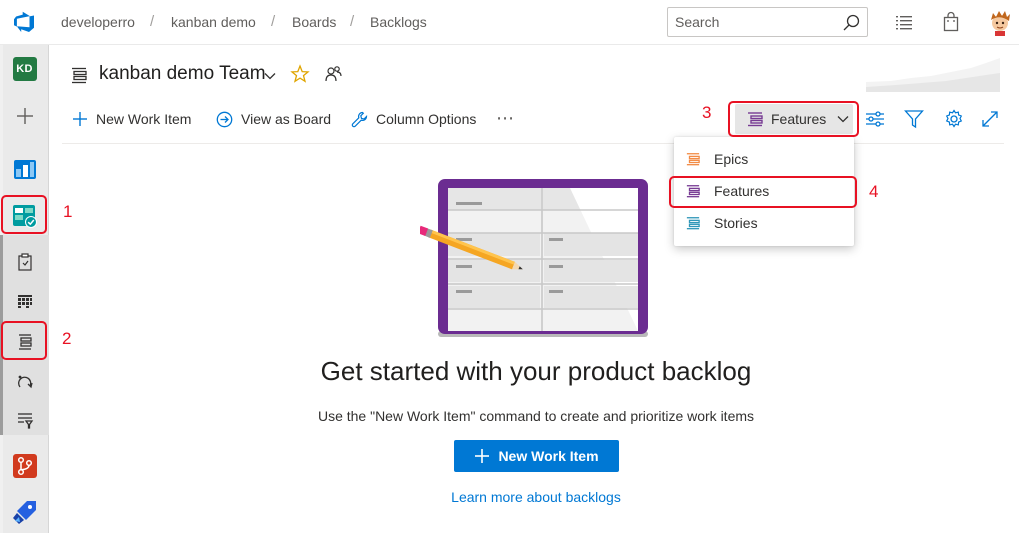 The width and height of the screenshot is (1019, 533). I want to click on menu-item-epics: Epics, so click(764, 159).